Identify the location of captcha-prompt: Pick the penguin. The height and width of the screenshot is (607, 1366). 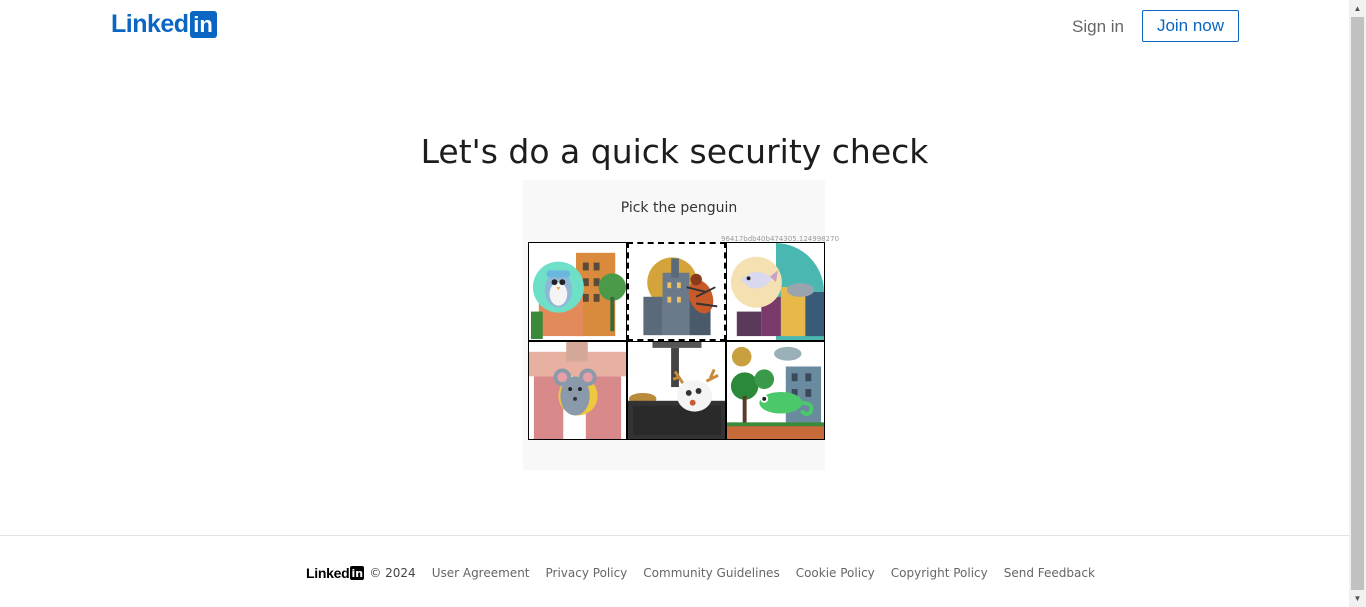
(679, 208).